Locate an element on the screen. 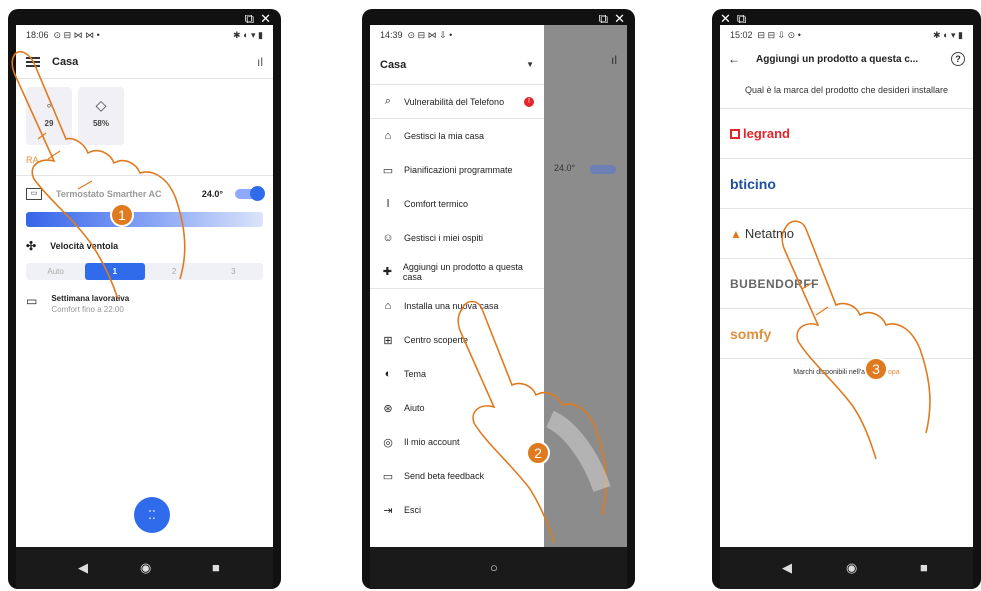 The width and height of the screenshot is (981, 591). menu-item-comfort: ǀ Comfort termico is located at coordinates (457, 204).